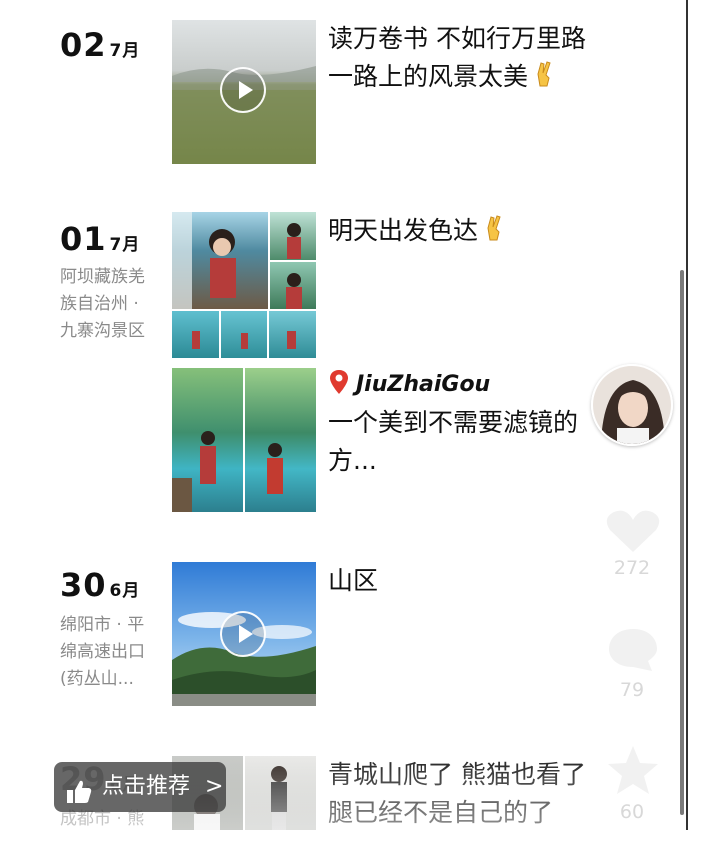  Describe the element at coordinates (353, 580) in the screenshot. I see `post-caption: 山区` at that location.